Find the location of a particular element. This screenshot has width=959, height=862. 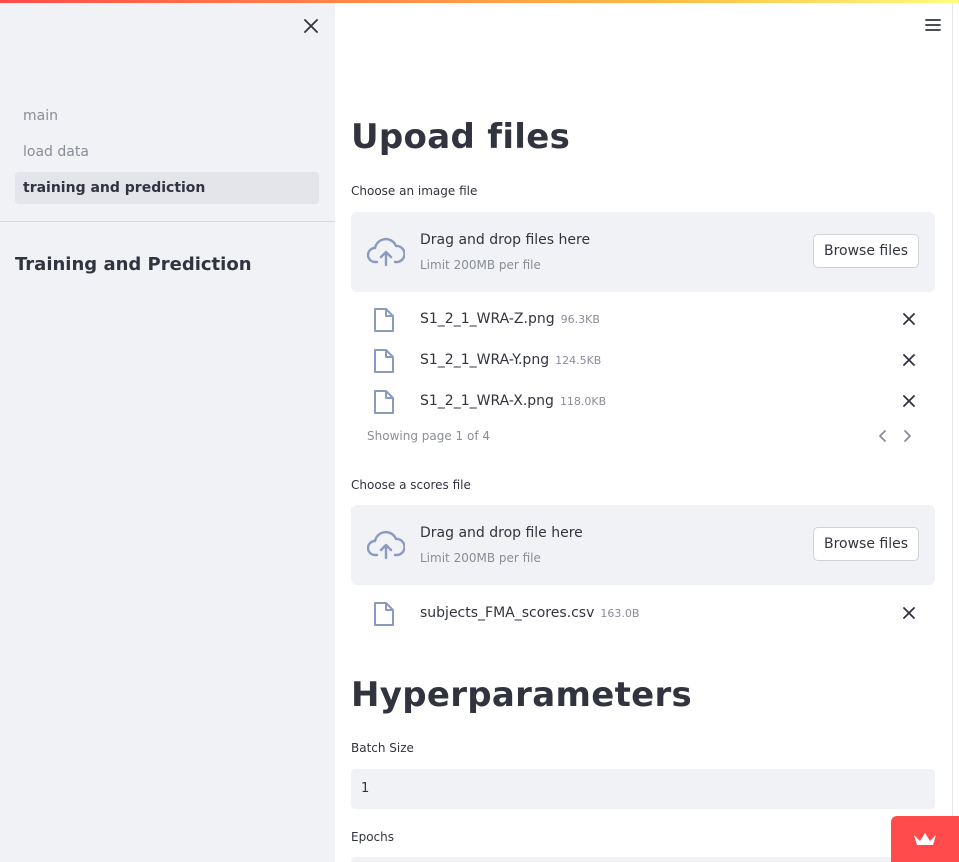

uploaded-file-row: S1_2_1_WRA-X.png 118.0KB is located at coordinates (643, 401).